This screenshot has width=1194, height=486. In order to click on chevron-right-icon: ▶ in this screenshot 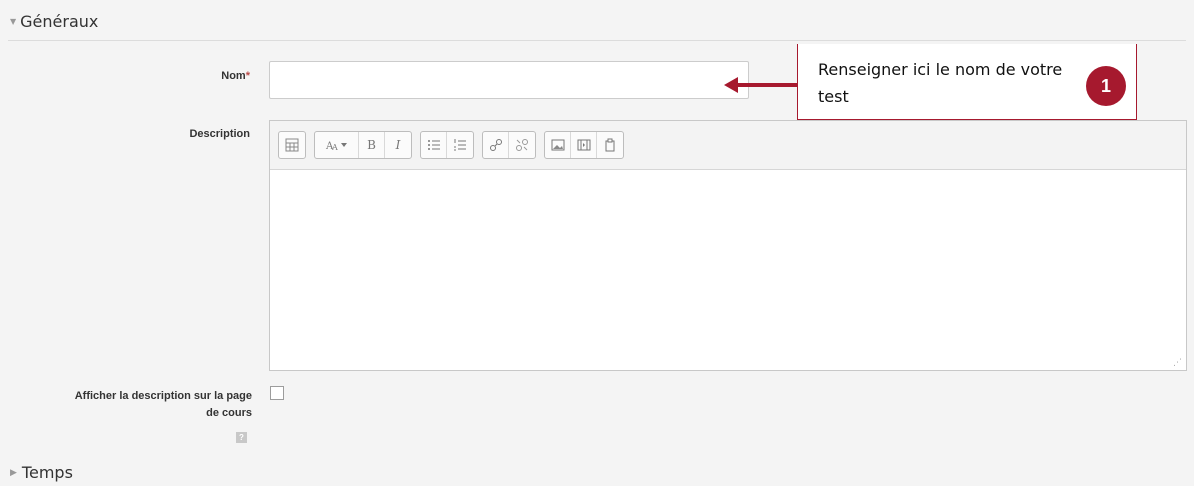, I will do `click(13, 472)`.